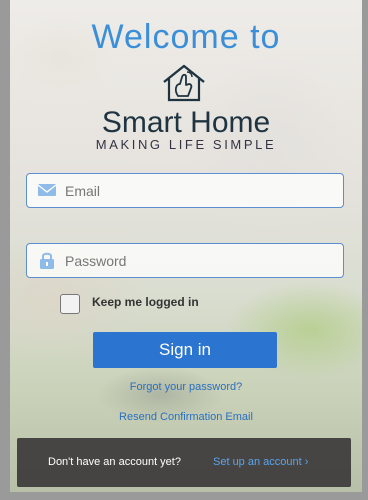 This screenshot has height=500, width=368. I want to click on sign-in-button: Sign in, so click(185, 350).